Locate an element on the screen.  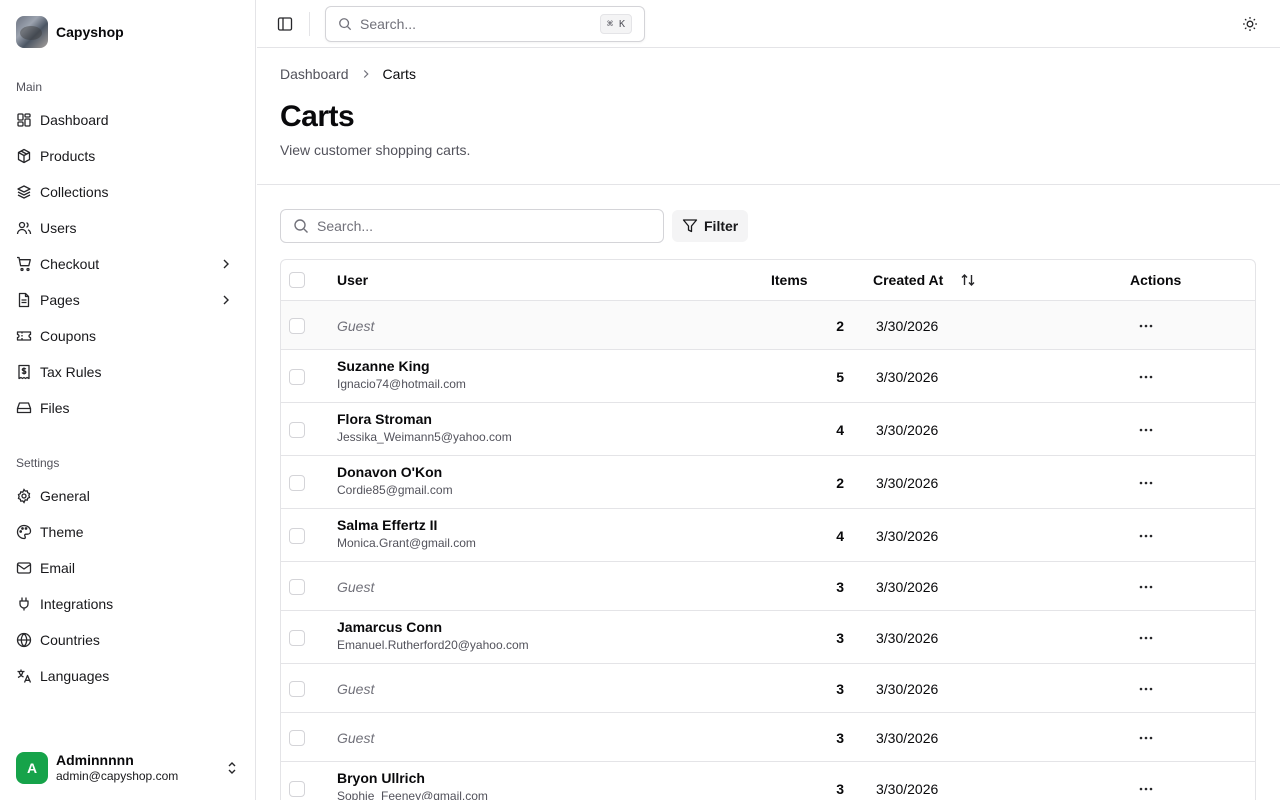
sidebar-item-label: Files is located at coordinates (55, 408).